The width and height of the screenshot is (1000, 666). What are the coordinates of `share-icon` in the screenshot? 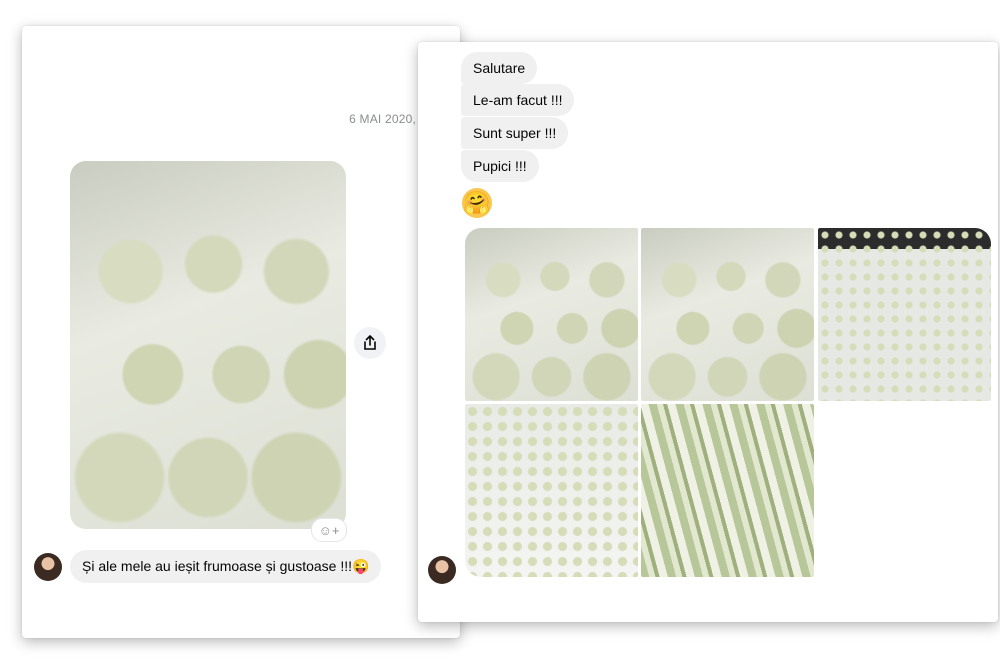 It's located at (370, 342).